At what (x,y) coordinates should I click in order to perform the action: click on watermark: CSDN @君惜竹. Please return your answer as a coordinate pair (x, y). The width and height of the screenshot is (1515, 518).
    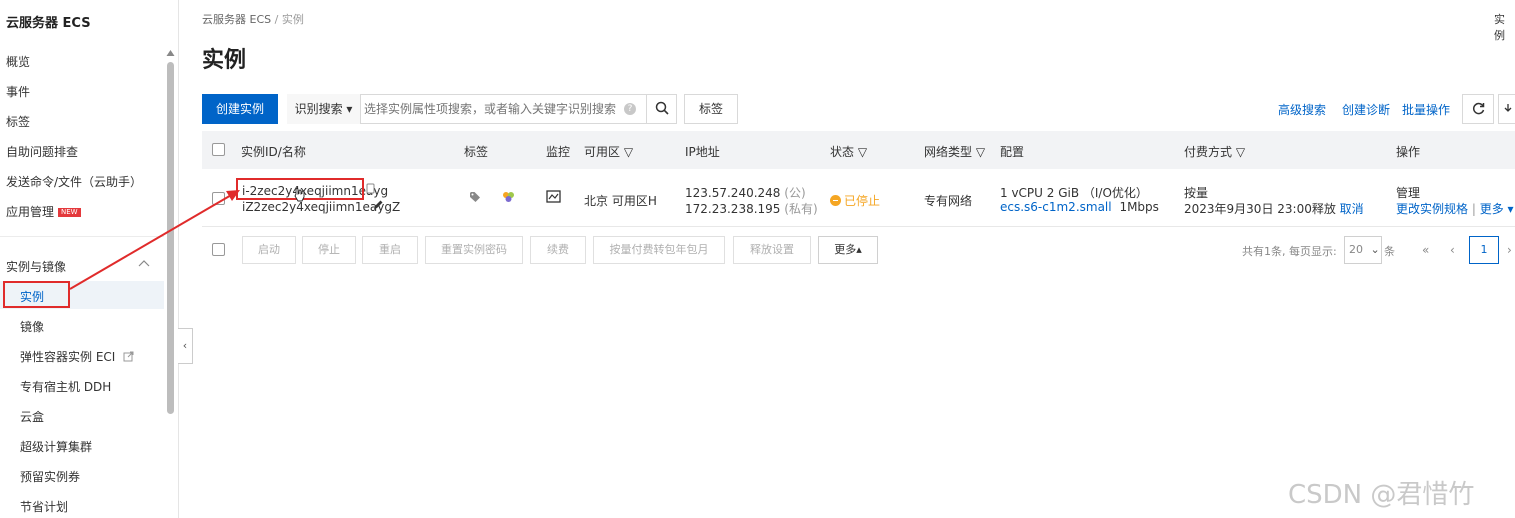
    Looking at the image, I should click on (1381, 495).